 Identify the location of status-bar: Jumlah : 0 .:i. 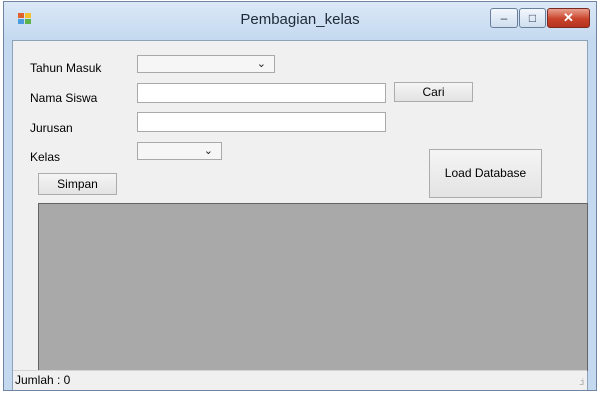
(300, 380).